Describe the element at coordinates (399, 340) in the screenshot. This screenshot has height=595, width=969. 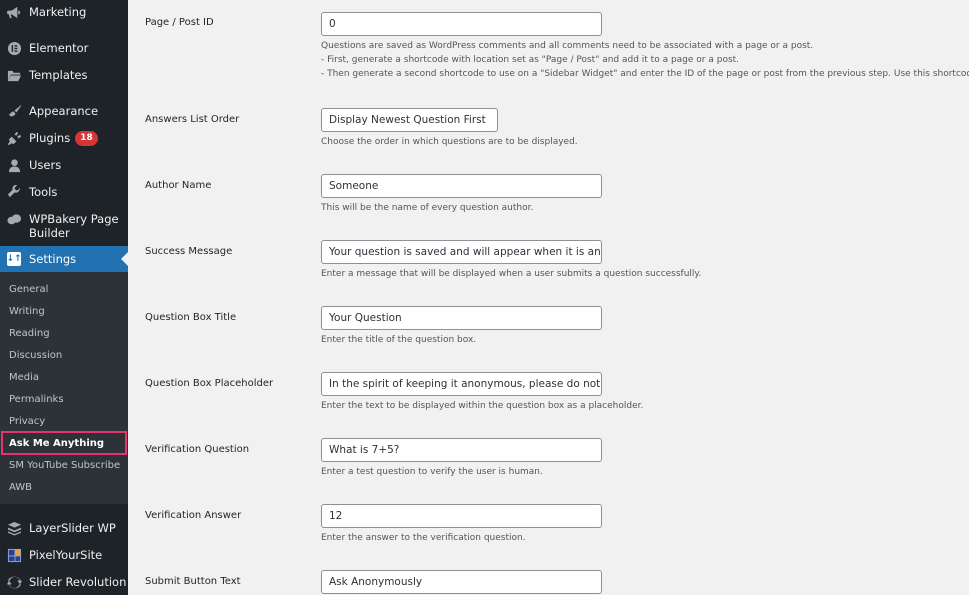
I see `question-box-title-desc: Enter the title of the question box.` at that location.